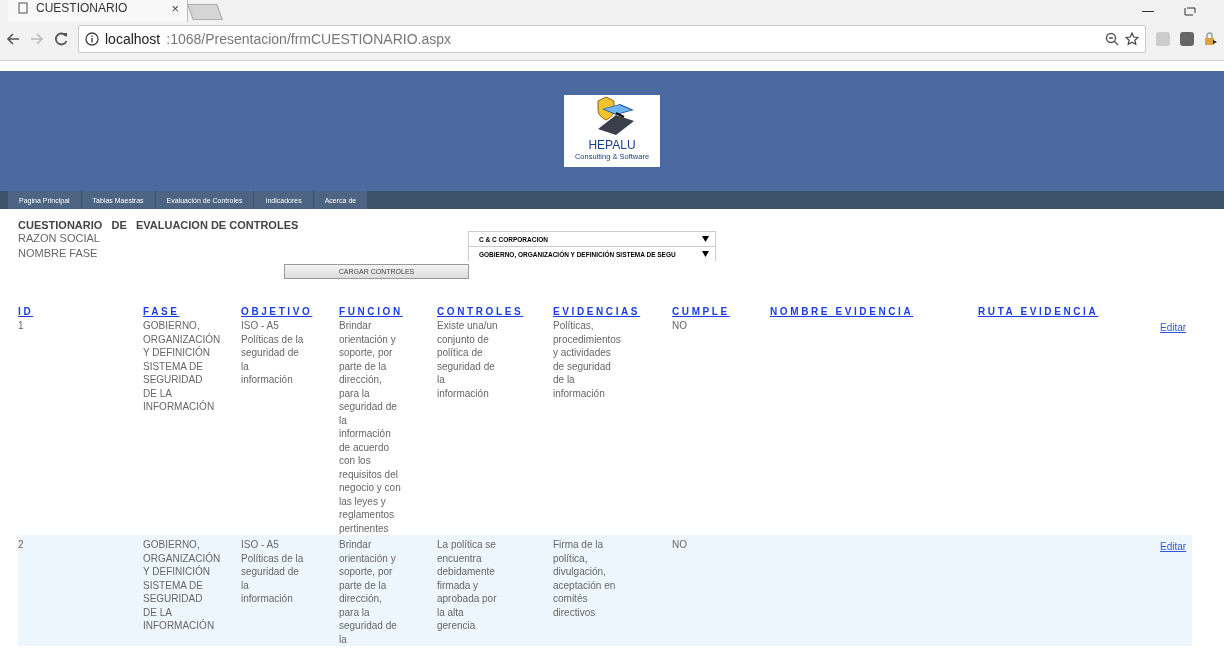 This screenshot has width=1224, height=651. Describe the element at coordinates (13, 39) in the screenshot. I see `back-icon` at that location.